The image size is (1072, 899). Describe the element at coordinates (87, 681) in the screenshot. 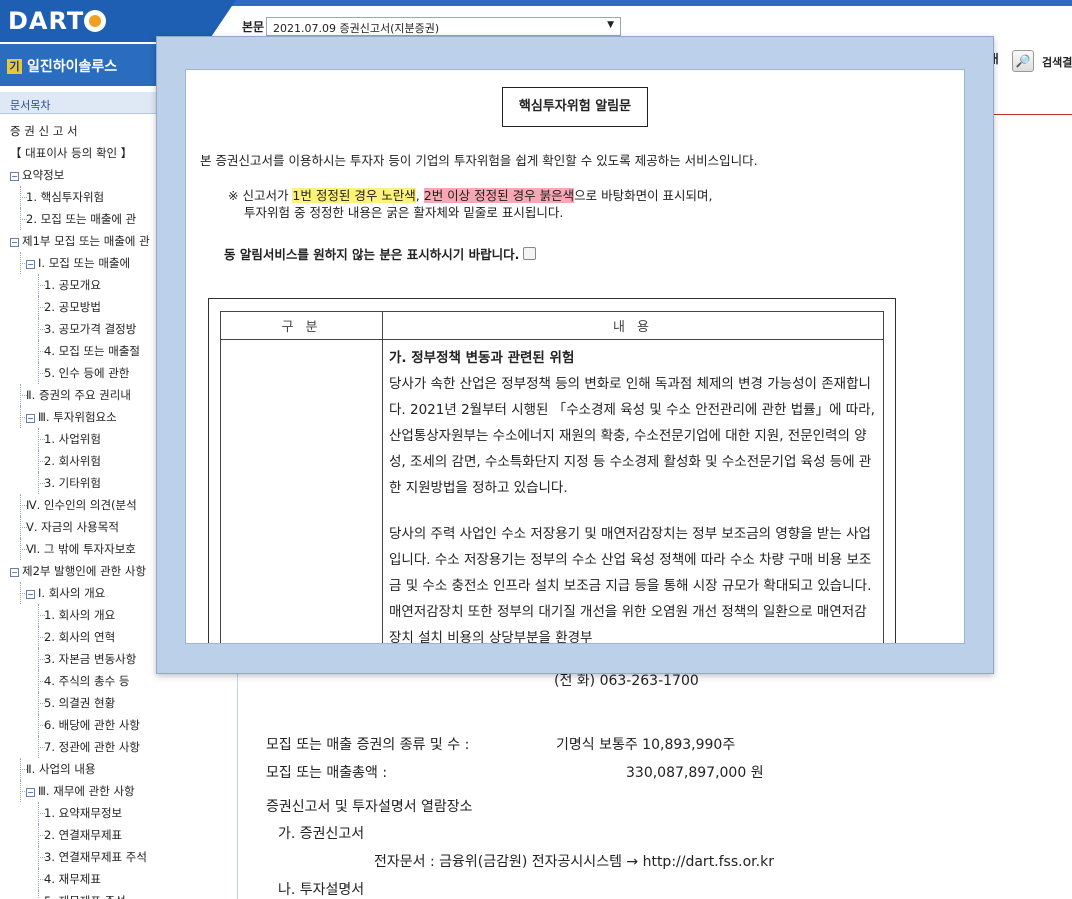

I see `toc-item-label: 4. 주식의 총수 등` at that location.